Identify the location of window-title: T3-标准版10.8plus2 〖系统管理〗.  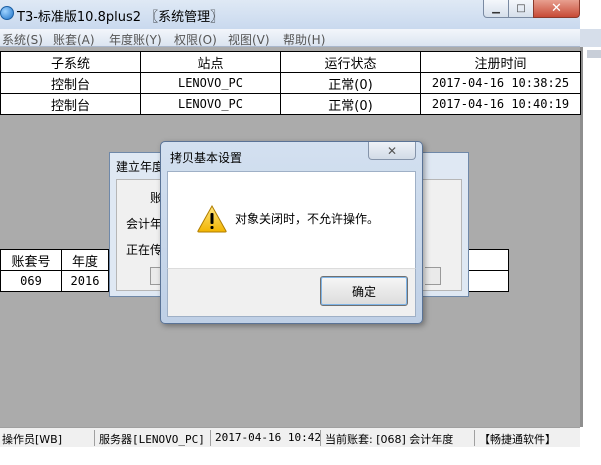
(120, 17).